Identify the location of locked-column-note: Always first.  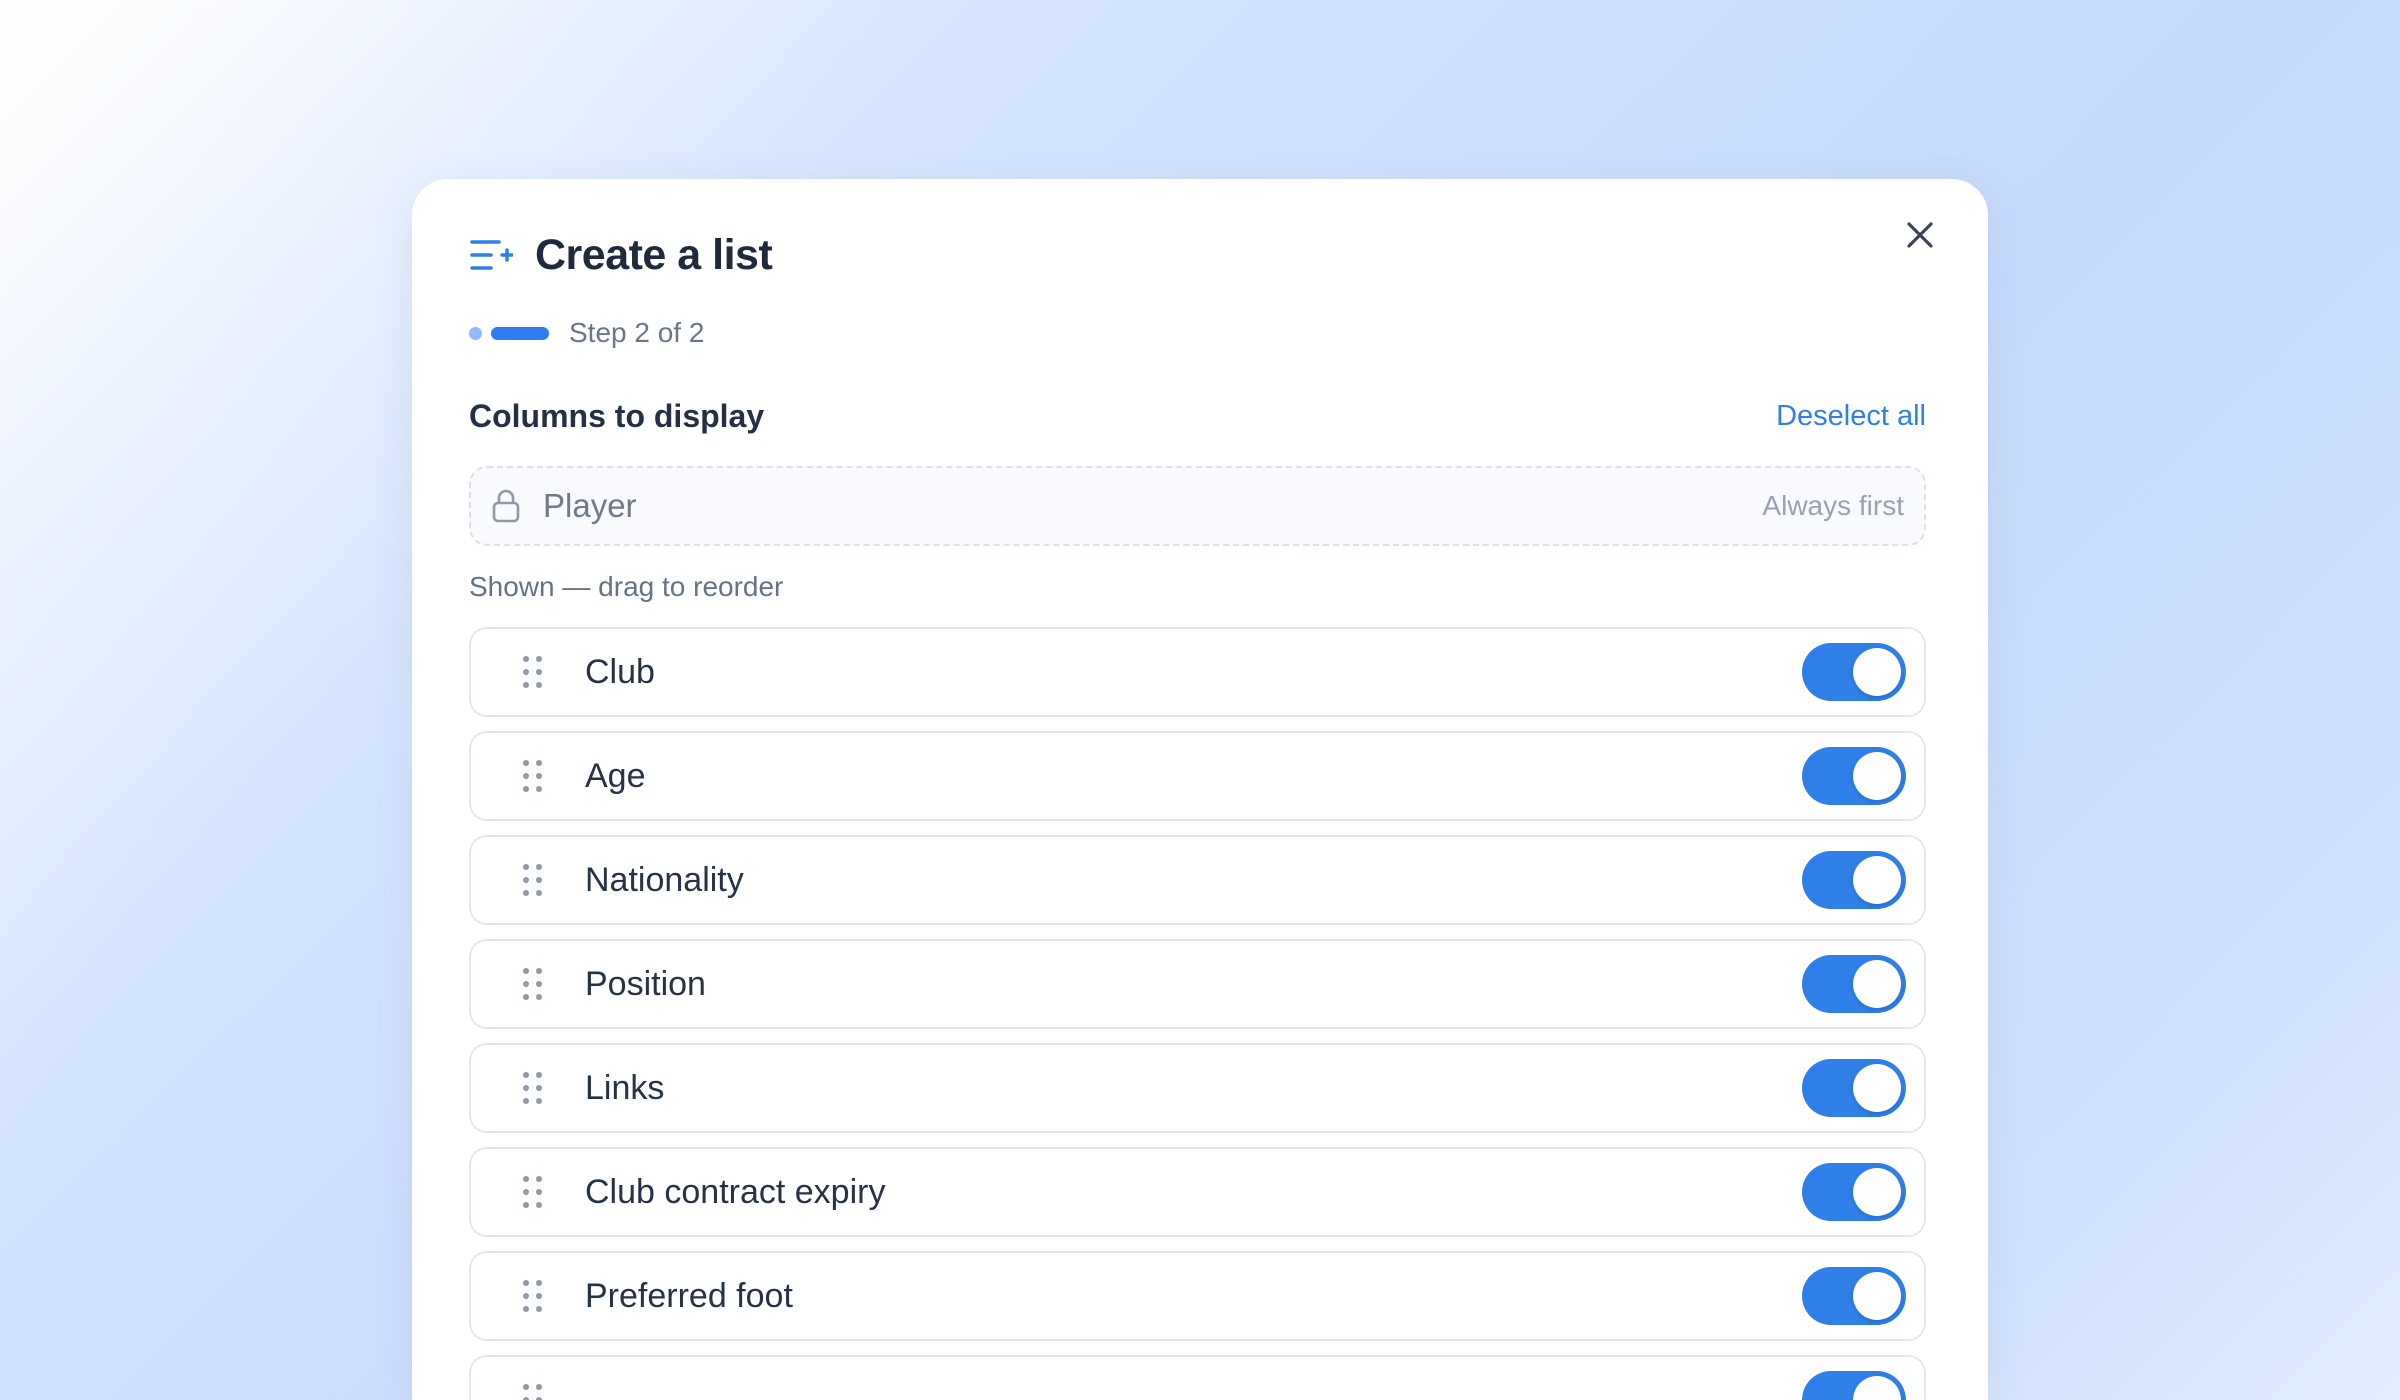
(1833, 505).